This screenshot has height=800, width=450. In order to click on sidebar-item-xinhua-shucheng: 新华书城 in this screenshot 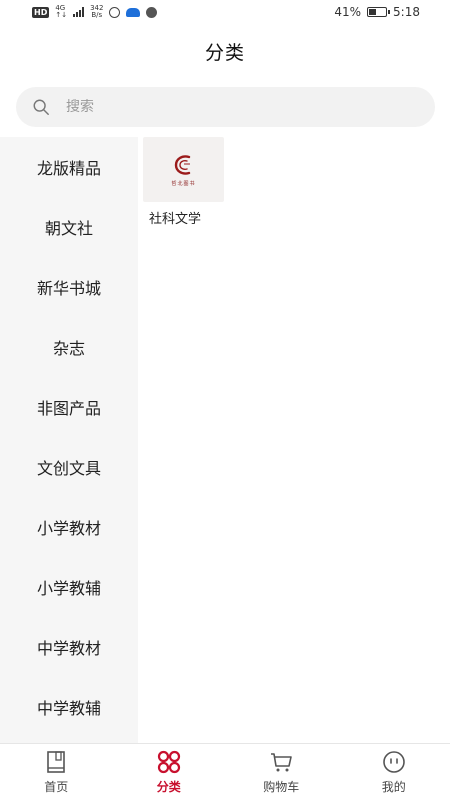, I will do `click(69, 287)`.